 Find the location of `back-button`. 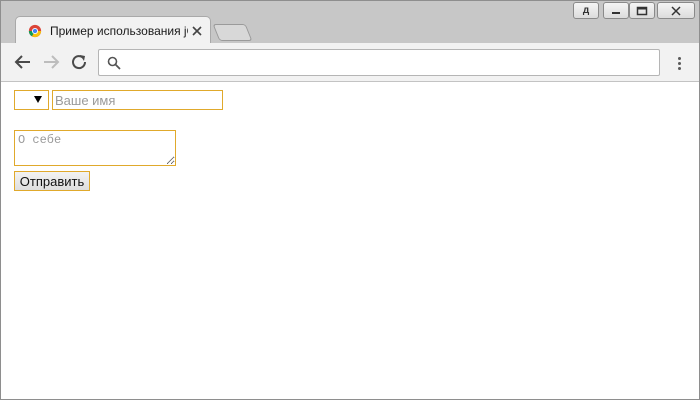

back-button is located at coordinates (23, 62).